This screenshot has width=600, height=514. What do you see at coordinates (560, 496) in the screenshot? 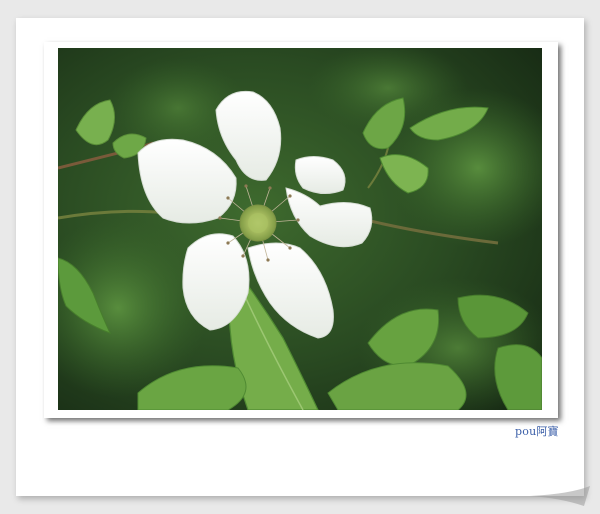
I see `page-curl` at bounding box center [560, 496].